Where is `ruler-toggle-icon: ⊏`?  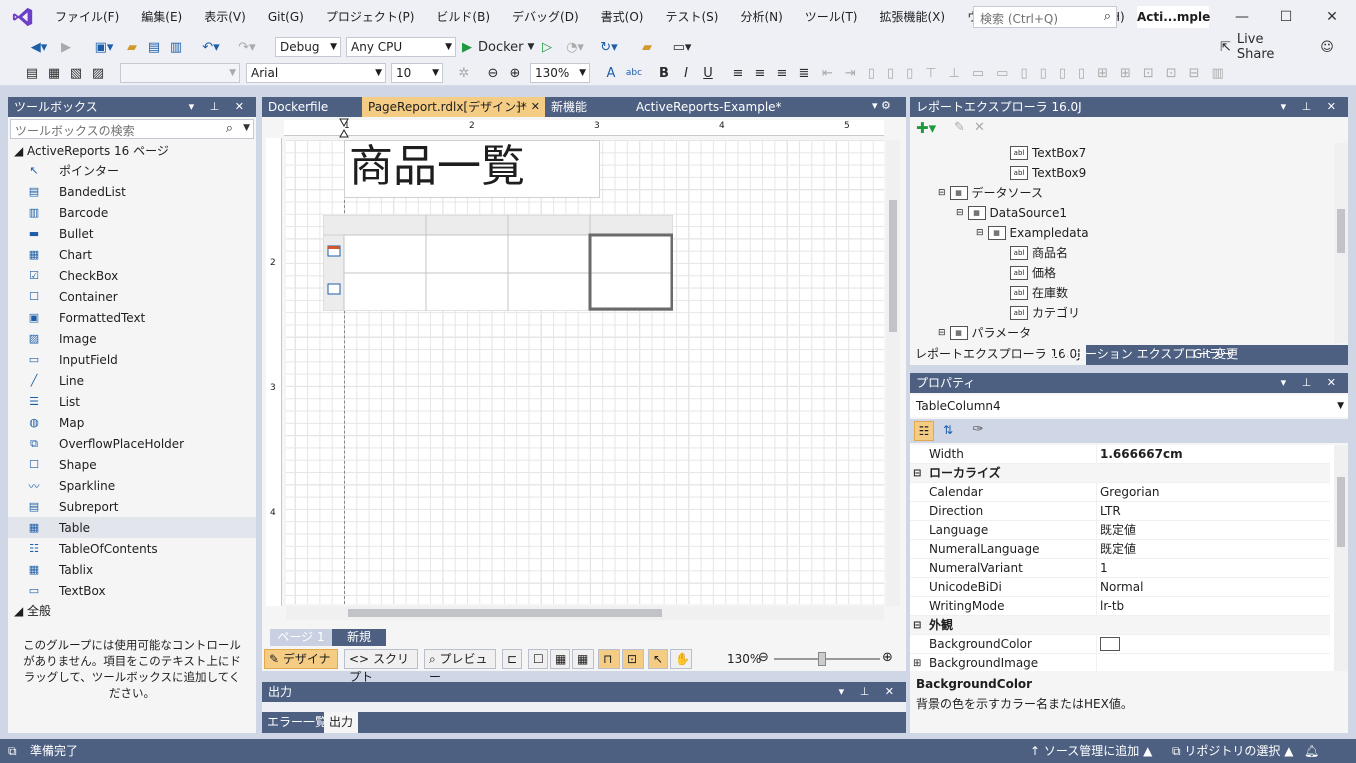 ruler-toggle-icon: ⊏ is located at coordinates (512, 659).